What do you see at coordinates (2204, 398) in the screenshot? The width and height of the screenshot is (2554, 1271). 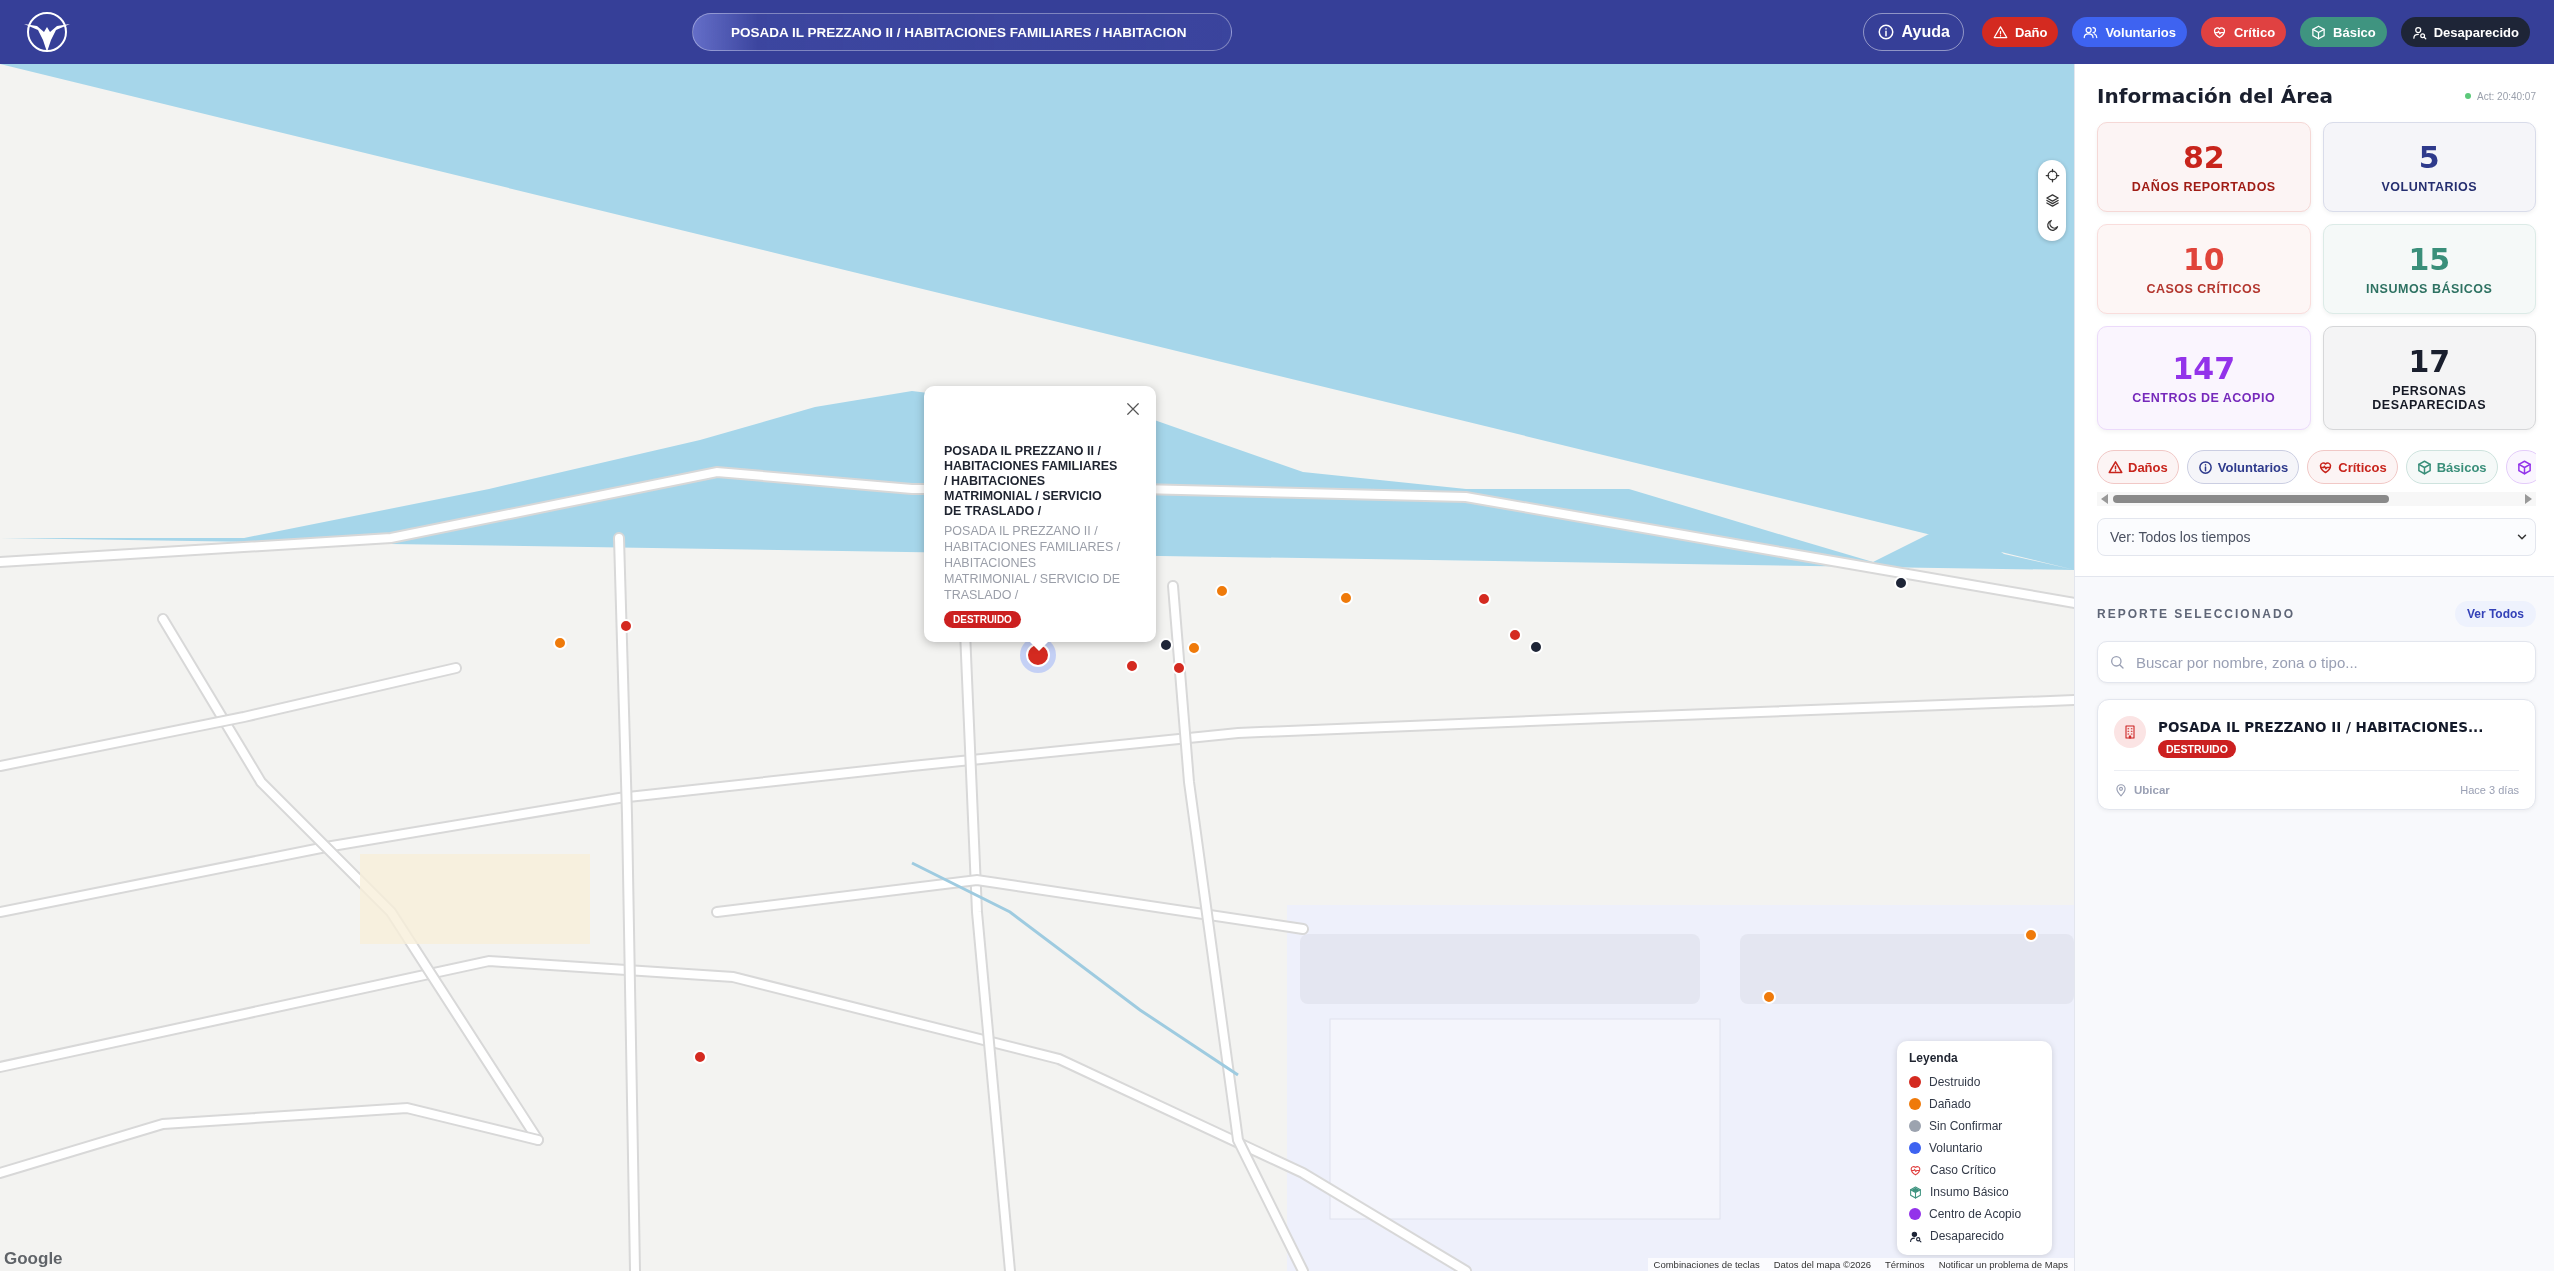 I see `stat-label: CENTROS DE ACOPIO` at bounding box center [2204, 398].